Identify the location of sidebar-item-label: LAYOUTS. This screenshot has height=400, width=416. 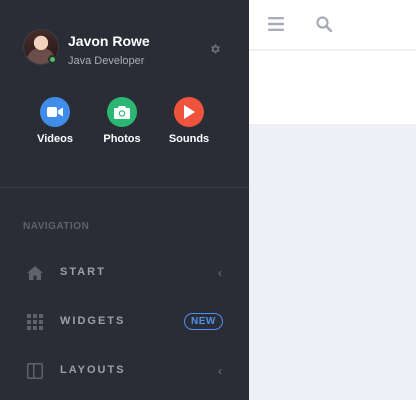
(93, 370).